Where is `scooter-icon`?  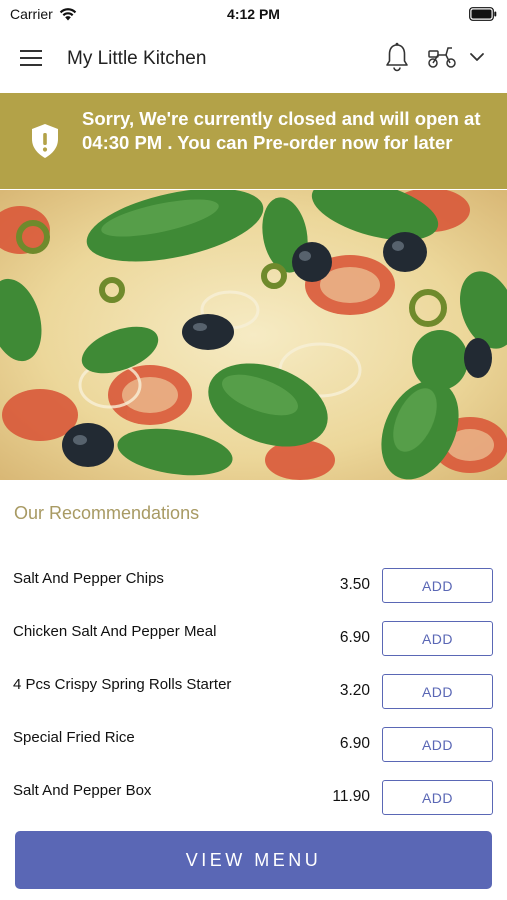
scooter-icon is located at coordinates (442, 57).